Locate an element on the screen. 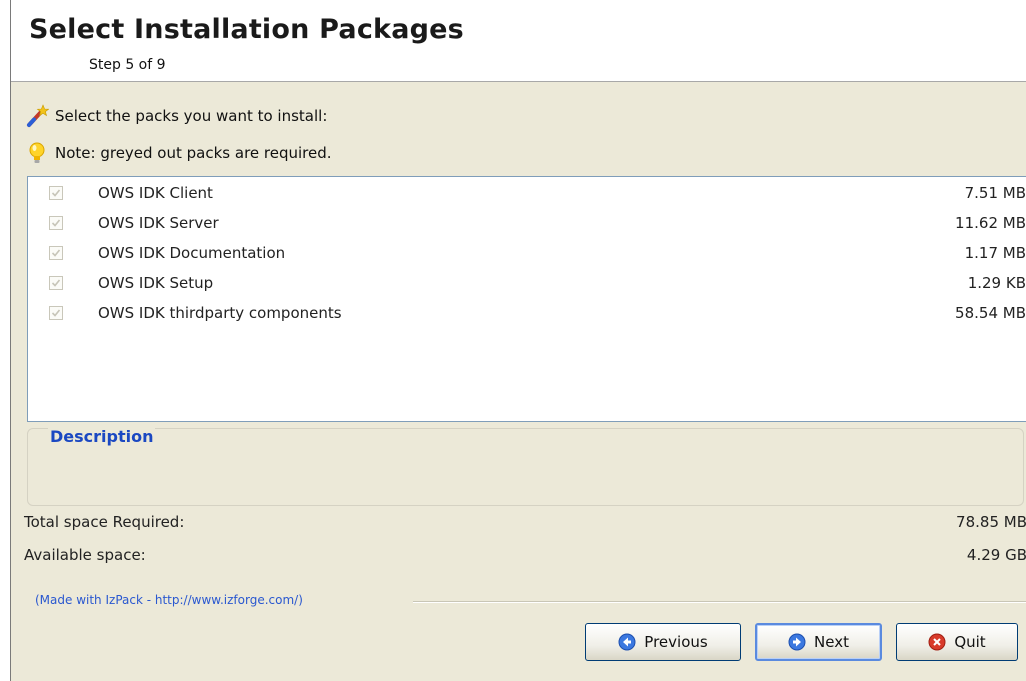 Image resolution: width=1026 pixels, height=681 pixels. available-space-value: 4.29 GB is located at coordinates (996, 555).